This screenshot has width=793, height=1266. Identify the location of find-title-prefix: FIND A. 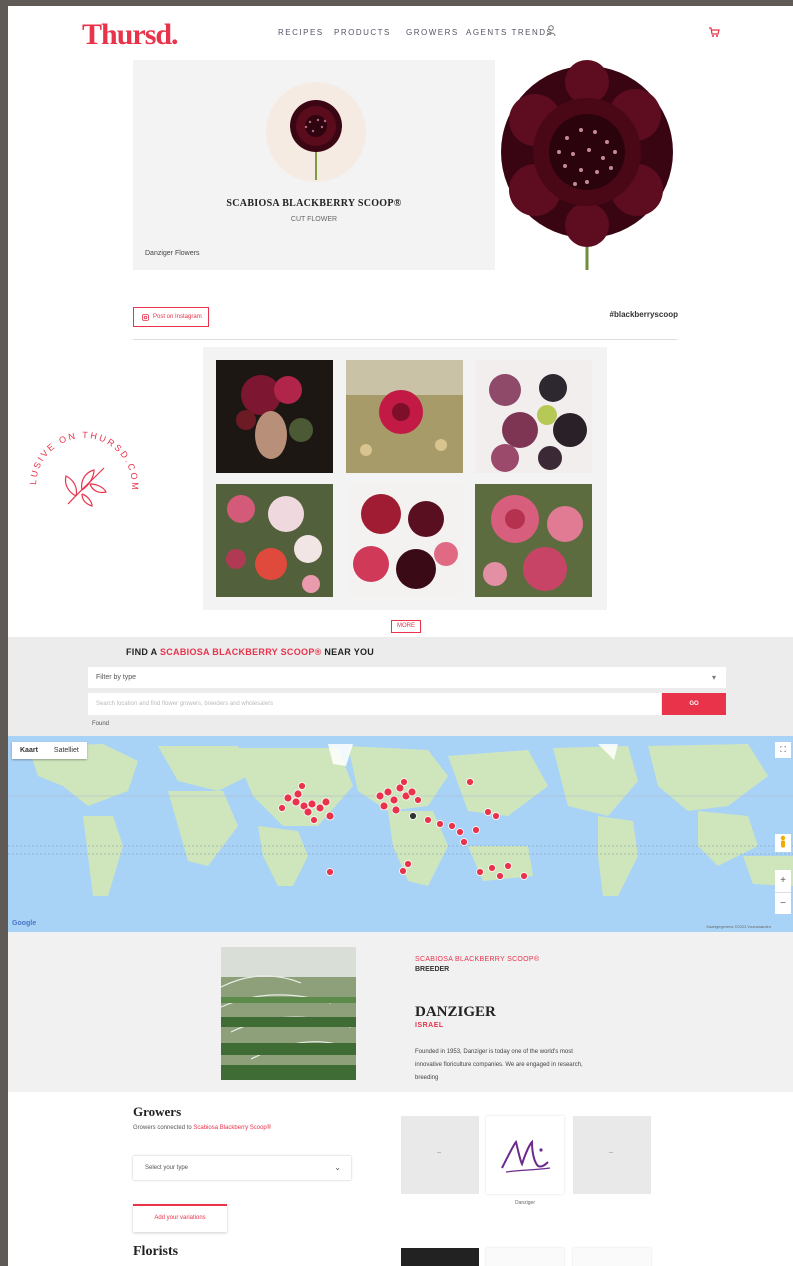
(143, 652).